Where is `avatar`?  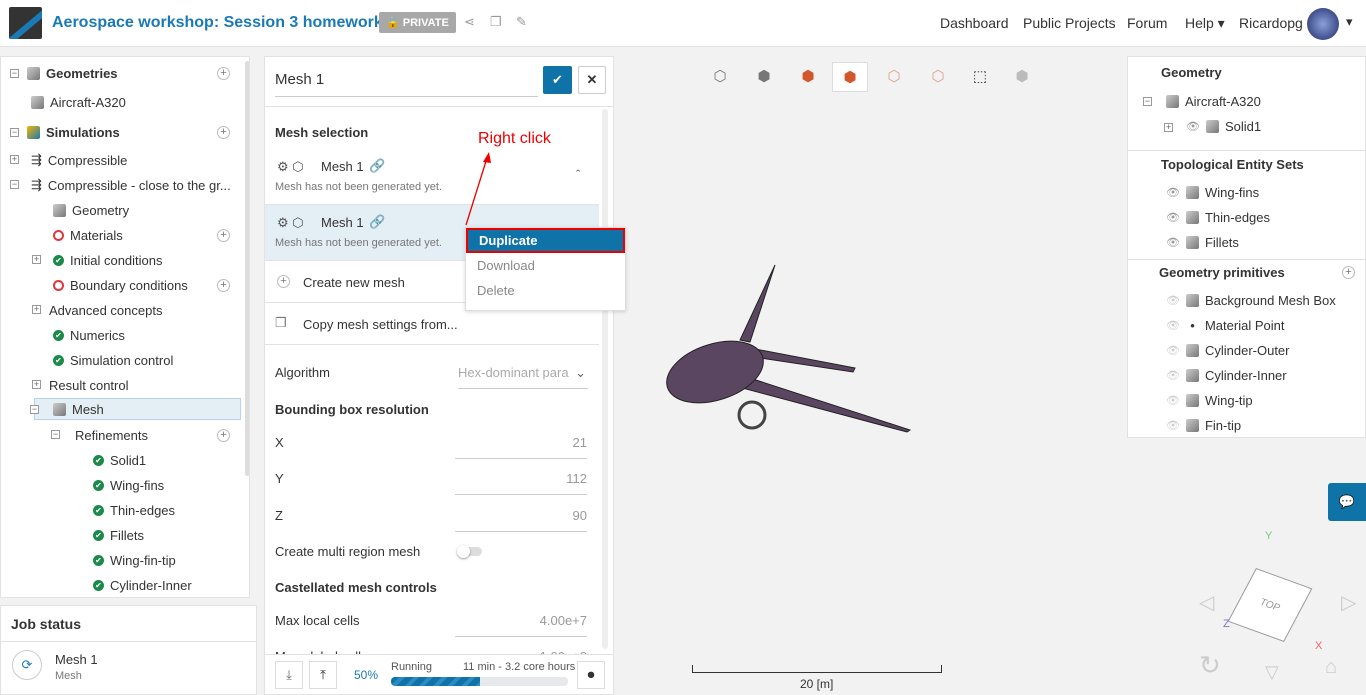
avatar is located at coordinates (1323, 24).